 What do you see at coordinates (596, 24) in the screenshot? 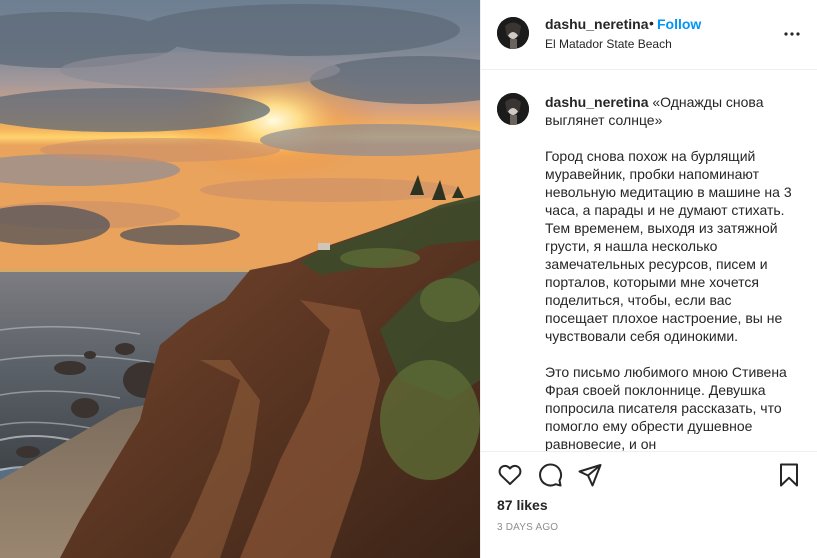
I see `author-username: dashu_neretina` at bounding box center [596, 24].